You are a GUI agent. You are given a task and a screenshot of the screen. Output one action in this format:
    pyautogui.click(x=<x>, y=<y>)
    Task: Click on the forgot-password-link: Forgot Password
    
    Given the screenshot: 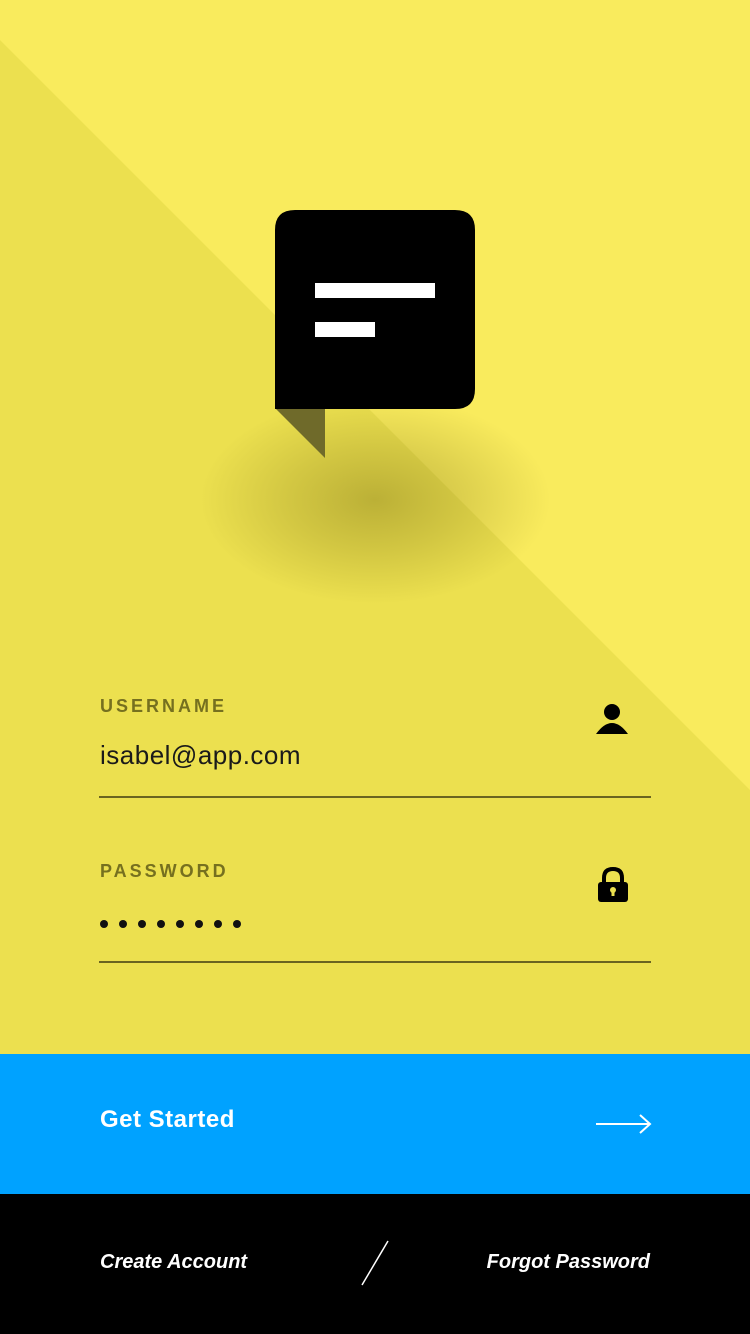 What is the action you would take?
    pyautogui.click(x=568, y=1262)
    